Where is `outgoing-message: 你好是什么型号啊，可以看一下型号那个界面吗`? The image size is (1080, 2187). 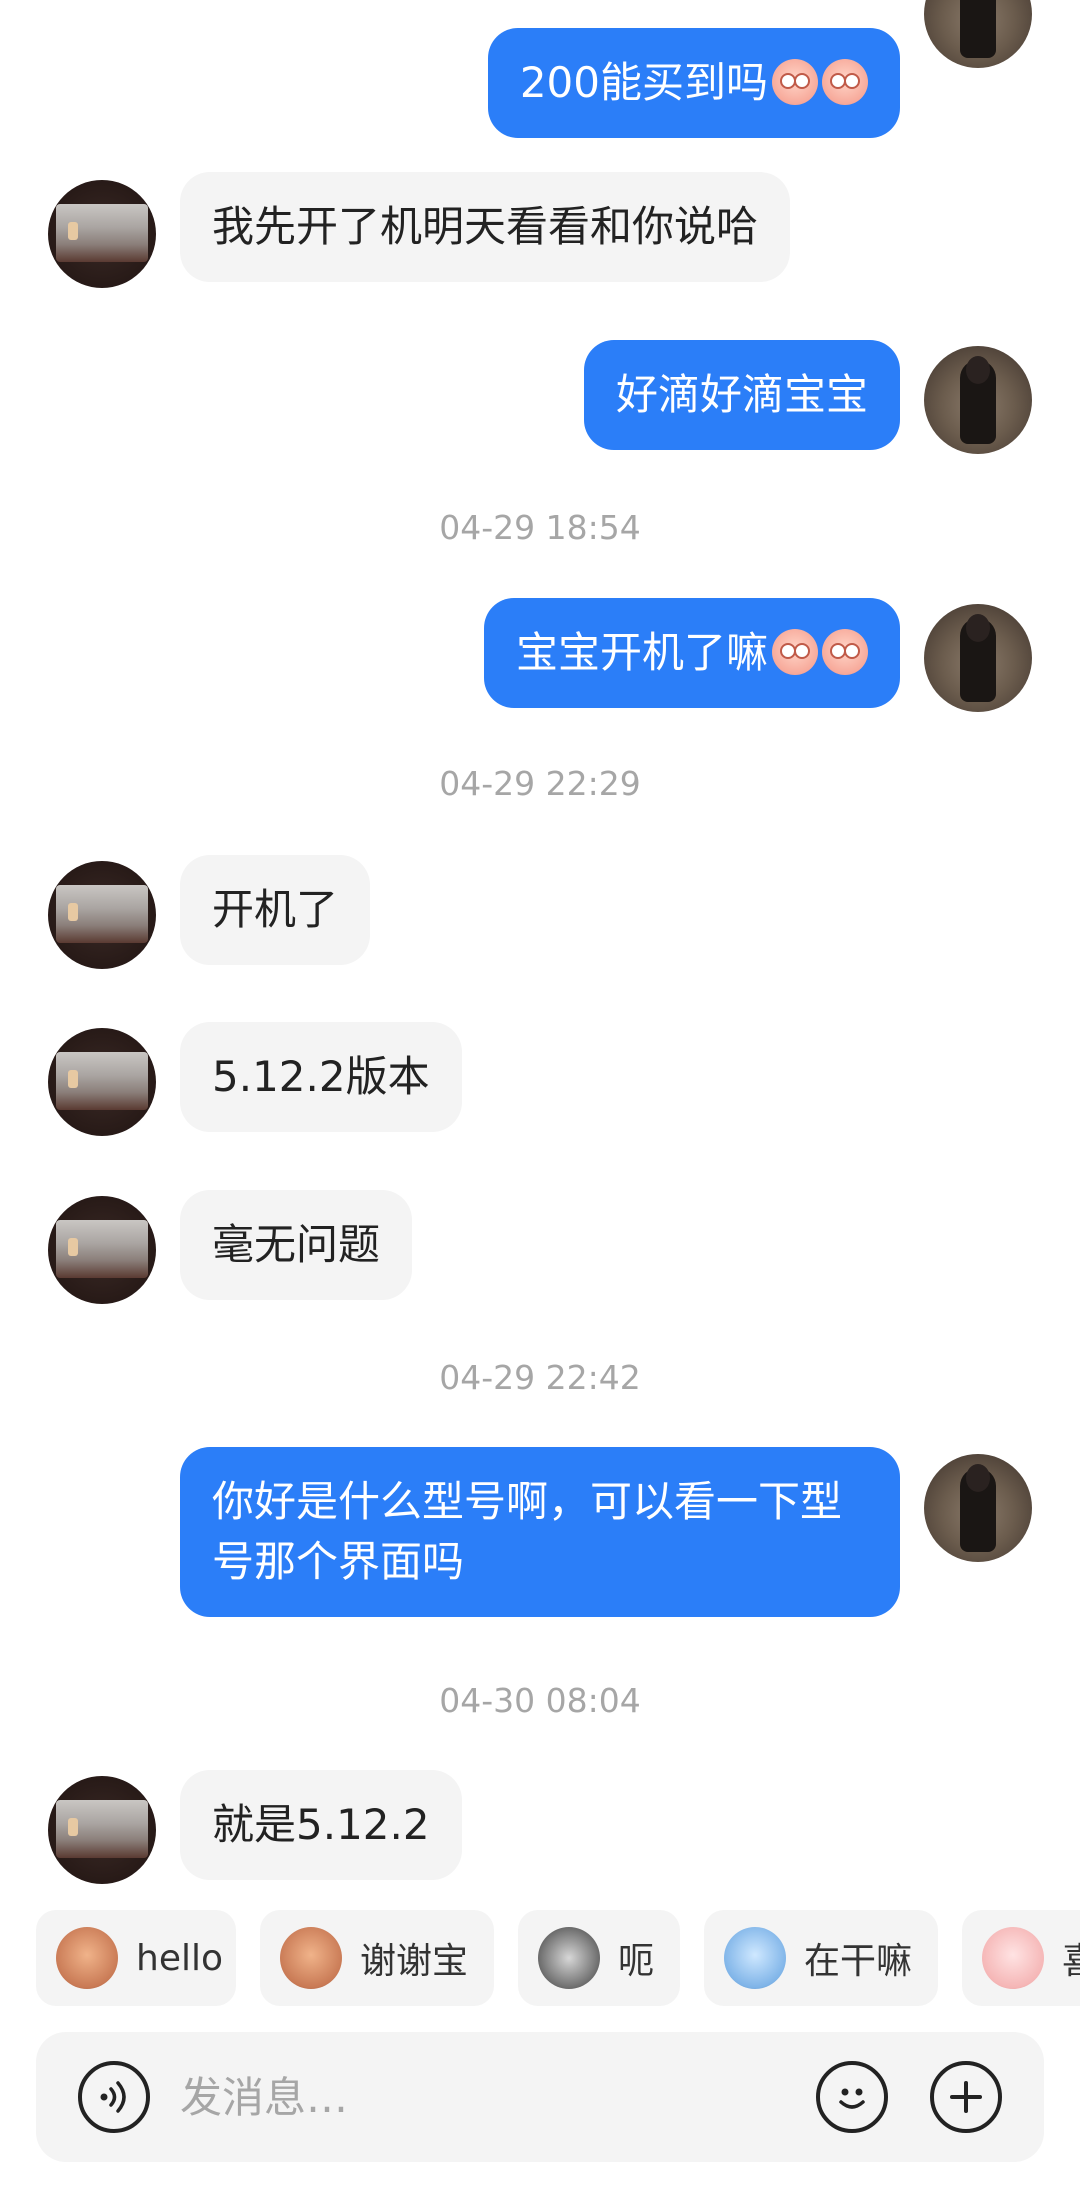
outgoing-message: 你好是什么型号啊，可以看一下型号那个界面吗 is located at coordinates (540, 1532).